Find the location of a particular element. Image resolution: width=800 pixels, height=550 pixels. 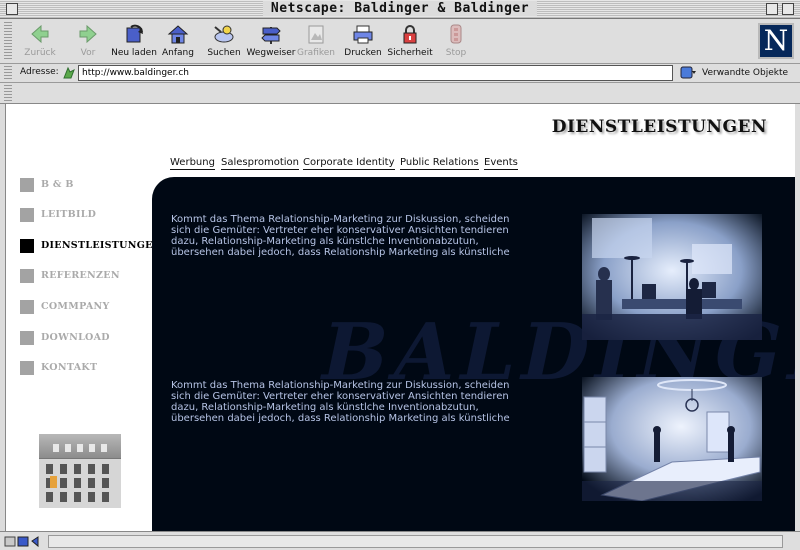

sidenav-label: KONTAKT is located at coordinates (69, 367).